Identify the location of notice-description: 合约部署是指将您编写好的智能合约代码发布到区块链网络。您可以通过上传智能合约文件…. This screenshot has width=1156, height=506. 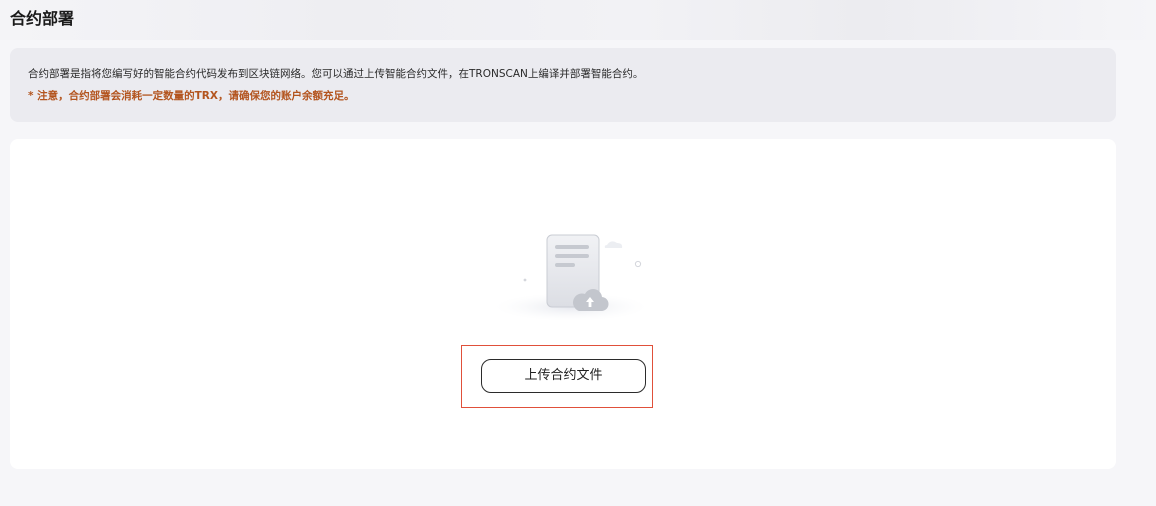
(336, 74).